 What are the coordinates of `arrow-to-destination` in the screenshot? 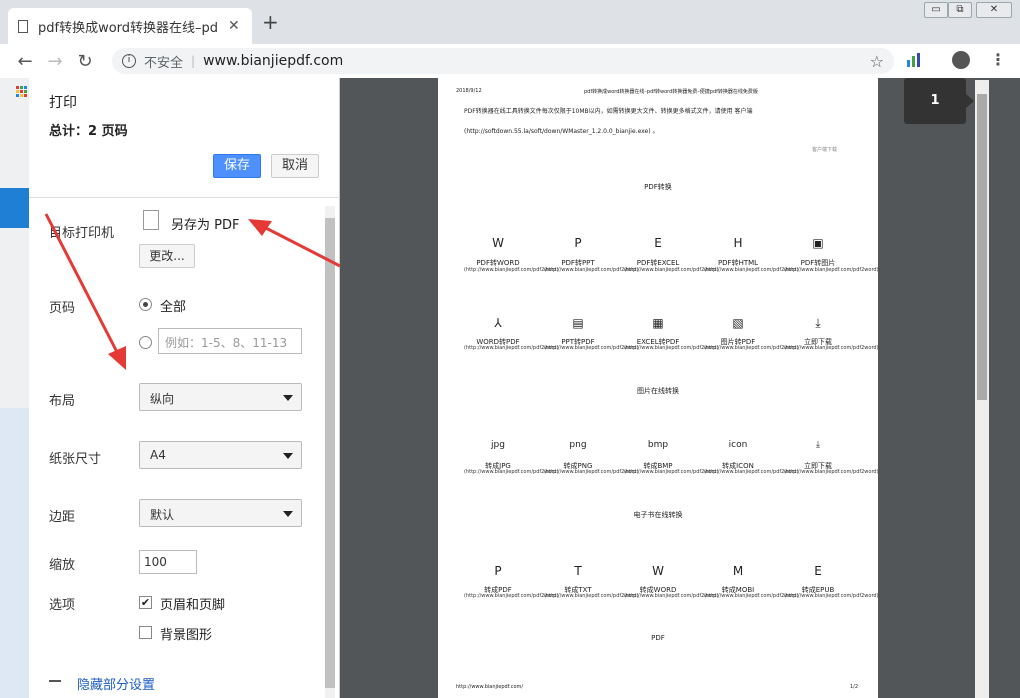 It's located at (301, 246).